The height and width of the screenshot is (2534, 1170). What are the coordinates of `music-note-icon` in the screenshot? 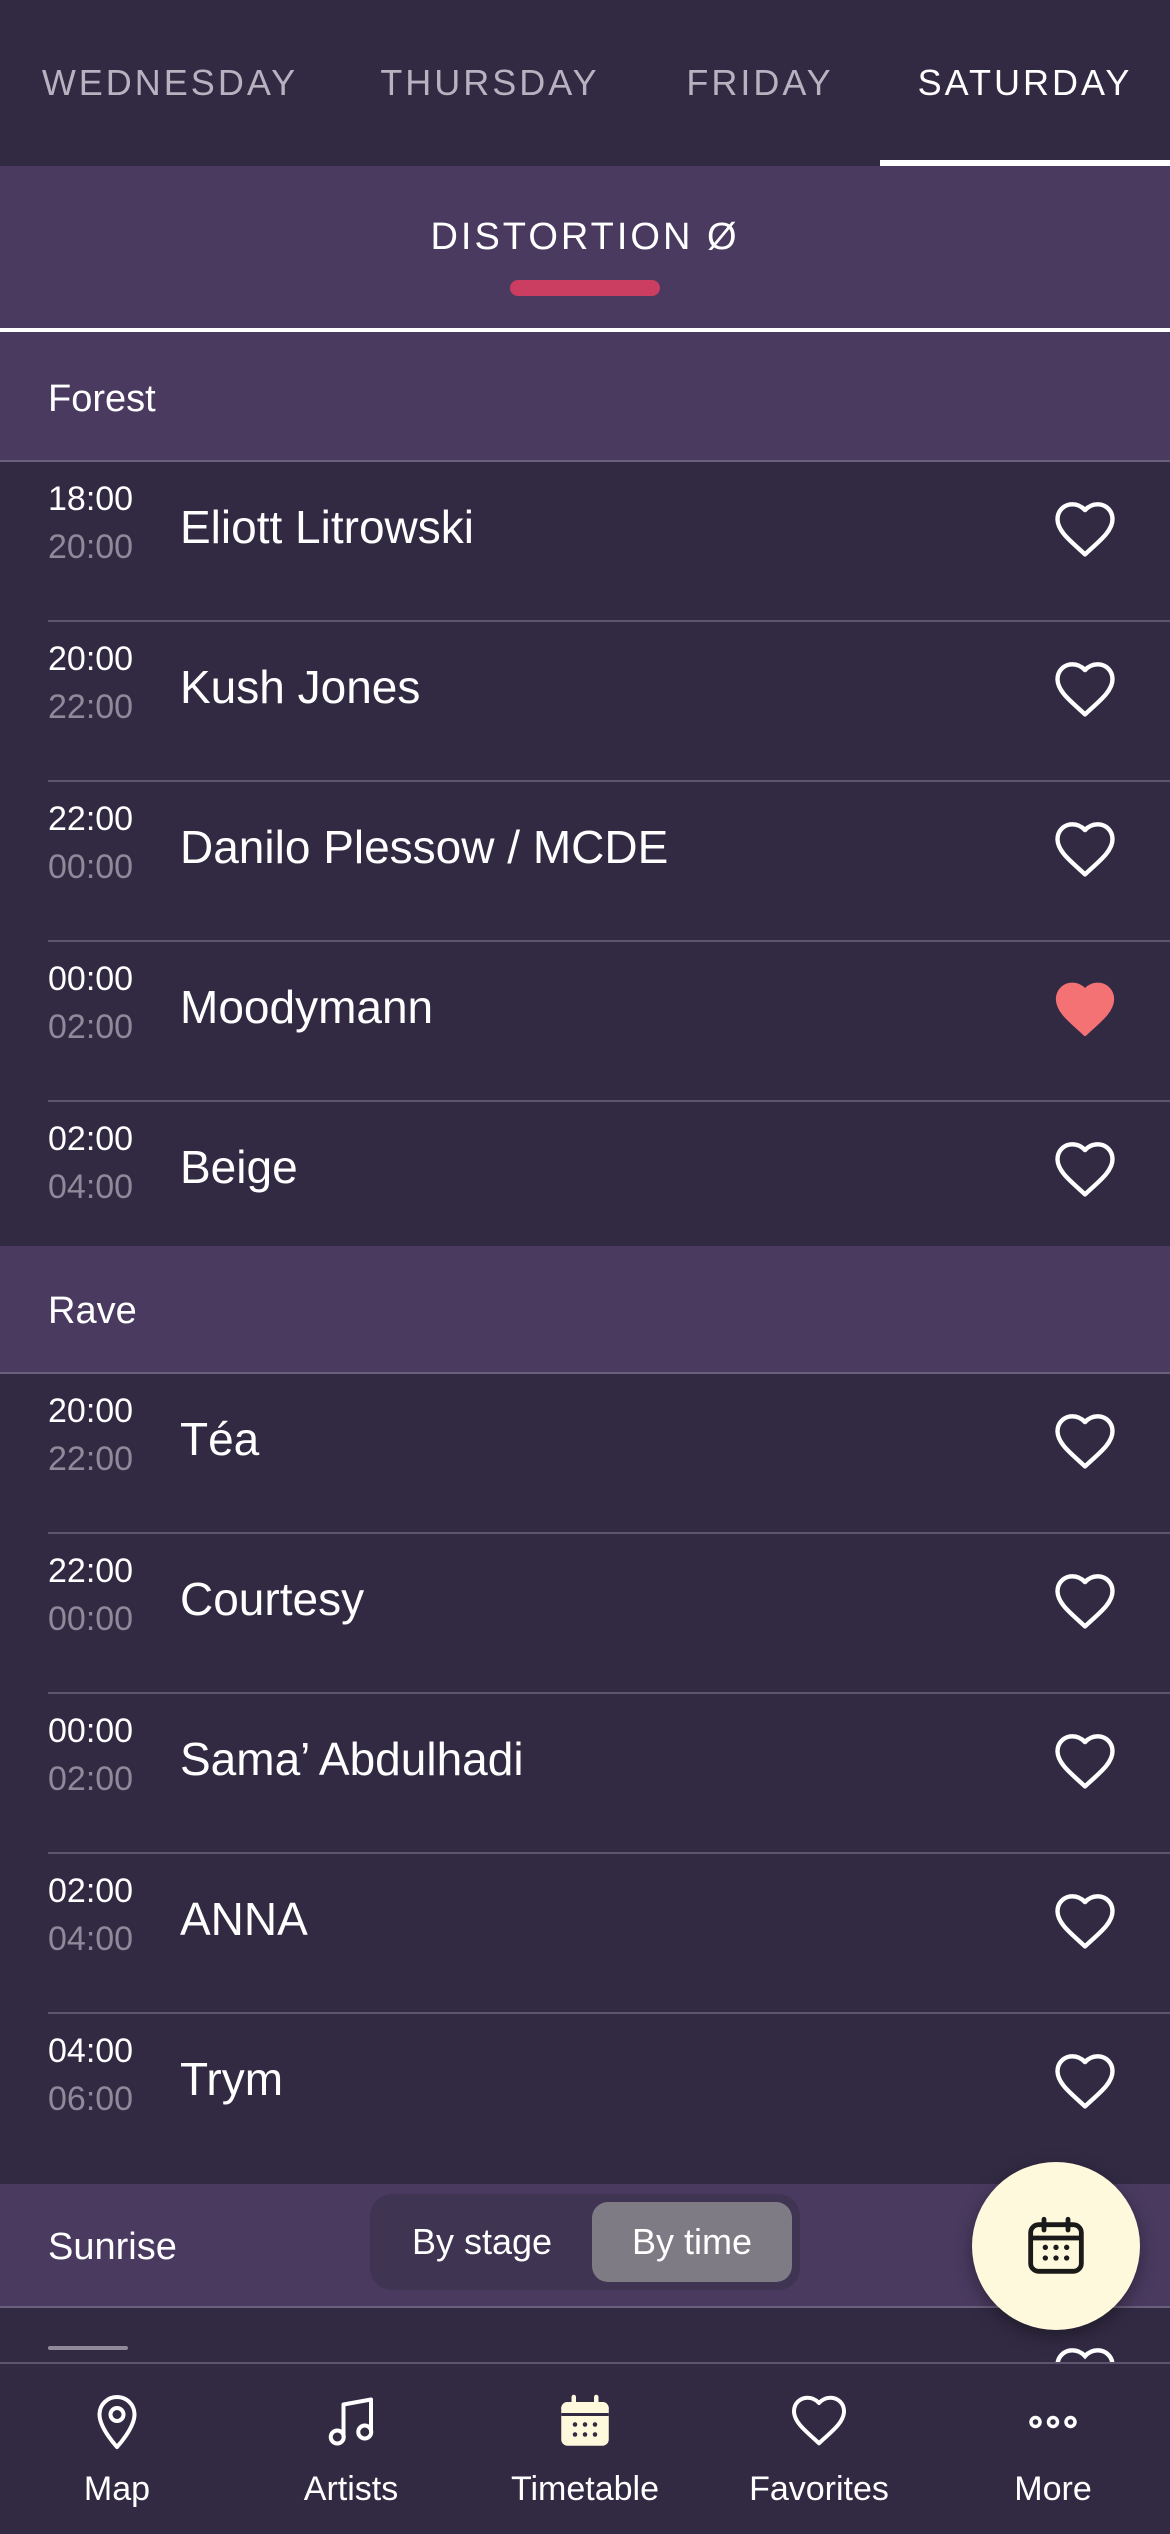 It's located at (351, 2421).